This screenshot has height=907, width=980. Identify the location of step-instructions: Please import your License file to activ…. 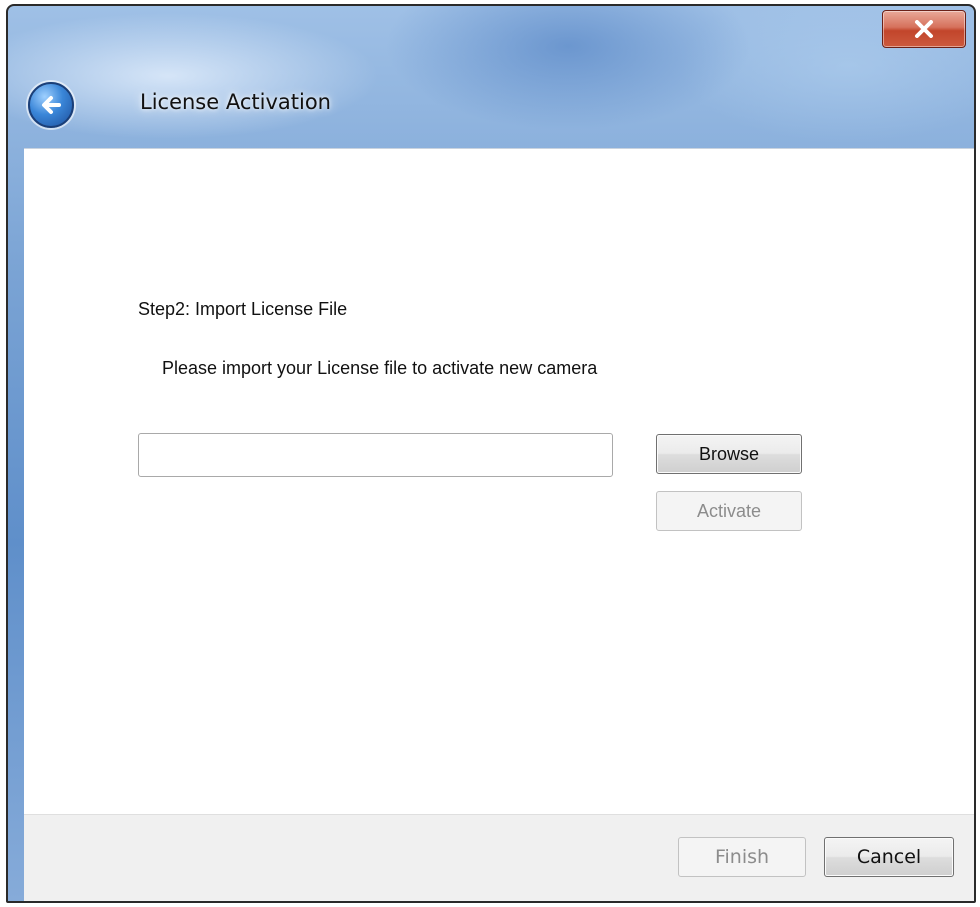
(380, 368).